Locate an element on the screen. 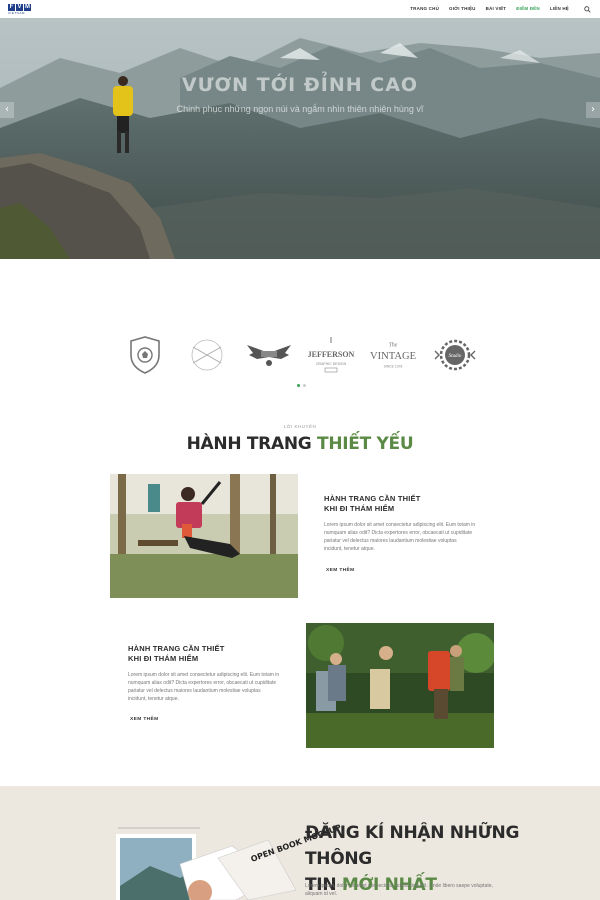  vintage-logo: The VINTAGE SINCE 1978 is located at coordinates (393, 355).